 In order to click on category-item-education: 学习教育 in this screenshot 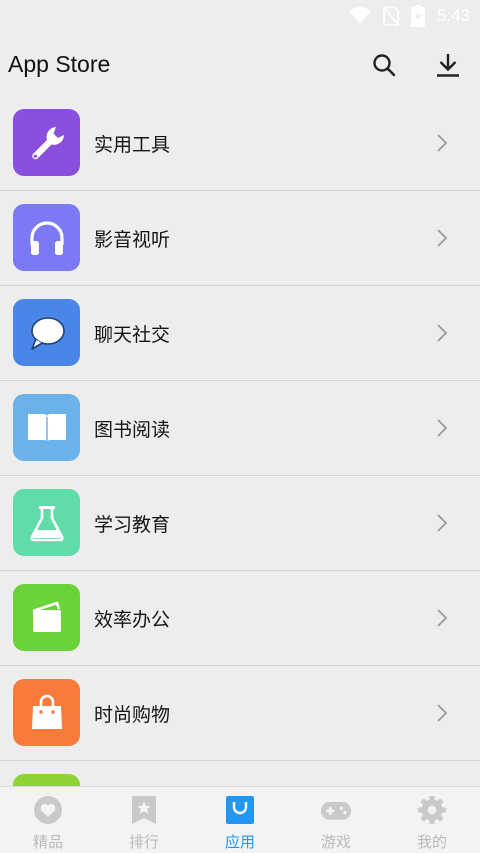, I will do `click(240, 523)`.